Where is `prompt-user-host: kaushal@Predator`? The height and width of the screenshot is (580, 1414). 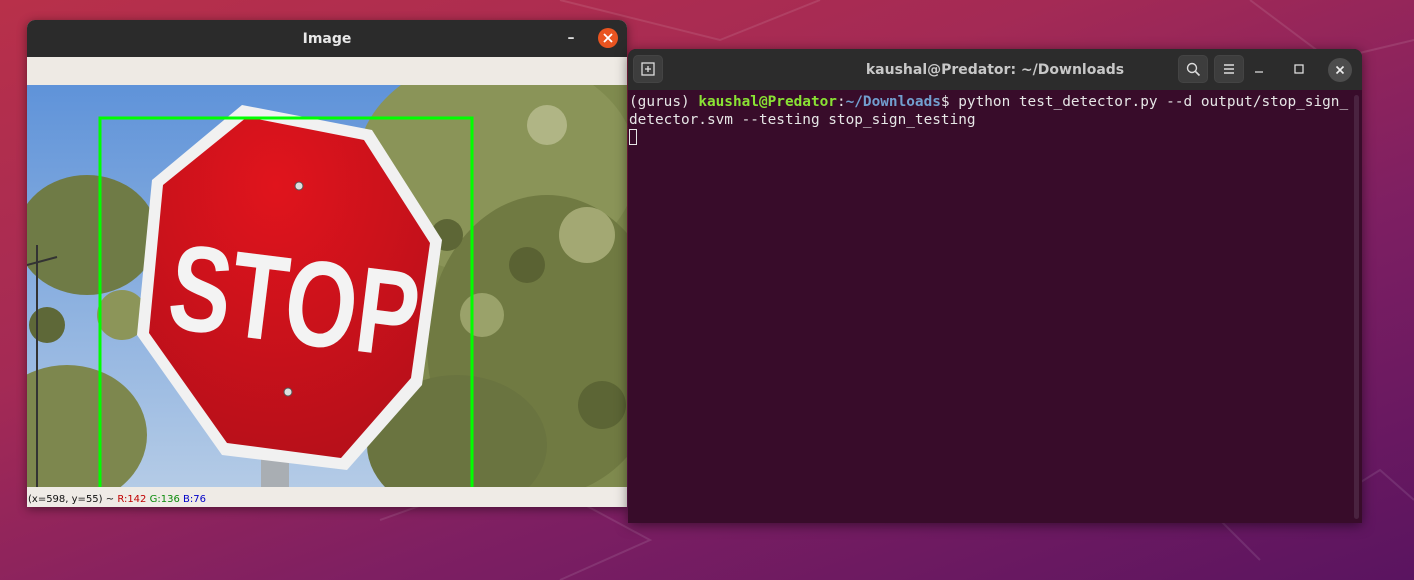 prompt-user-host: kaushal@Predator is located at coordinates (767, 102).